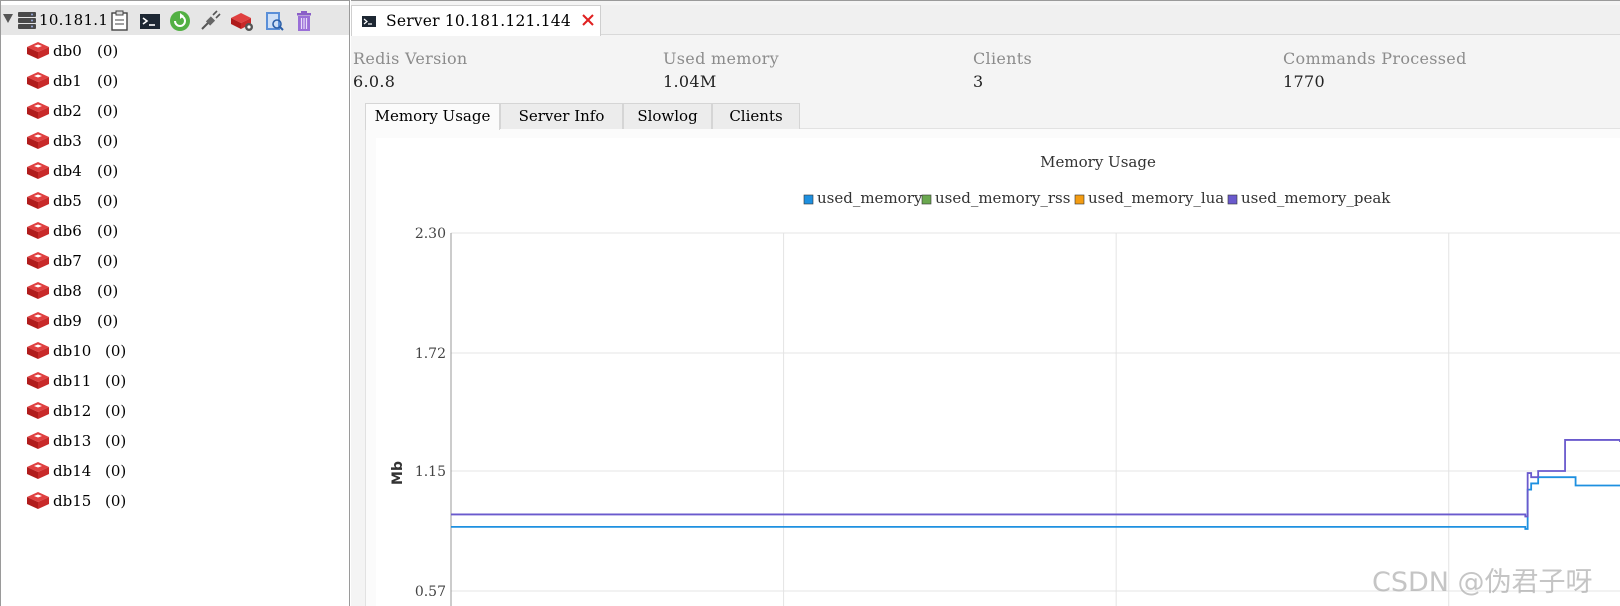 The height and width of the screenshot is (606, 1620). I want to click on stat-value: 1.04M, so click(690, 81).